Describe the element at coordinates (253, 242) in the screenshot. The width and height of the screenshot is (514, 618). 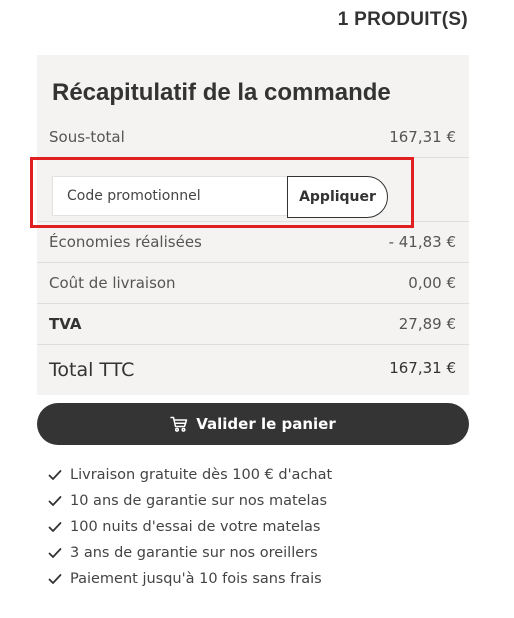
I see `savings-row: Économies réalisées - 41,83 €` at that location.